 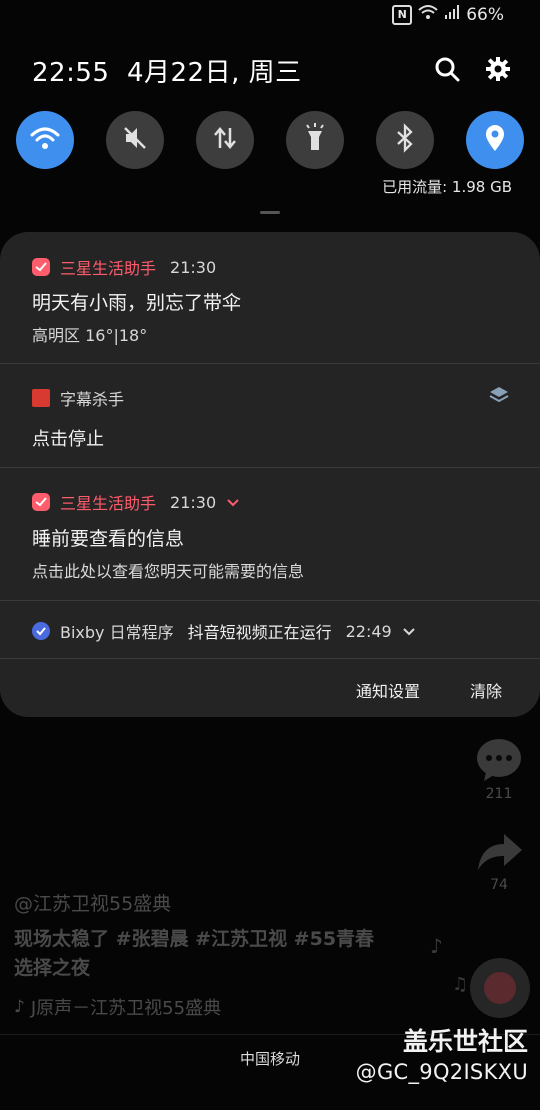 I want to click on notification-title: 点击停止, so click(x=68, y=439).